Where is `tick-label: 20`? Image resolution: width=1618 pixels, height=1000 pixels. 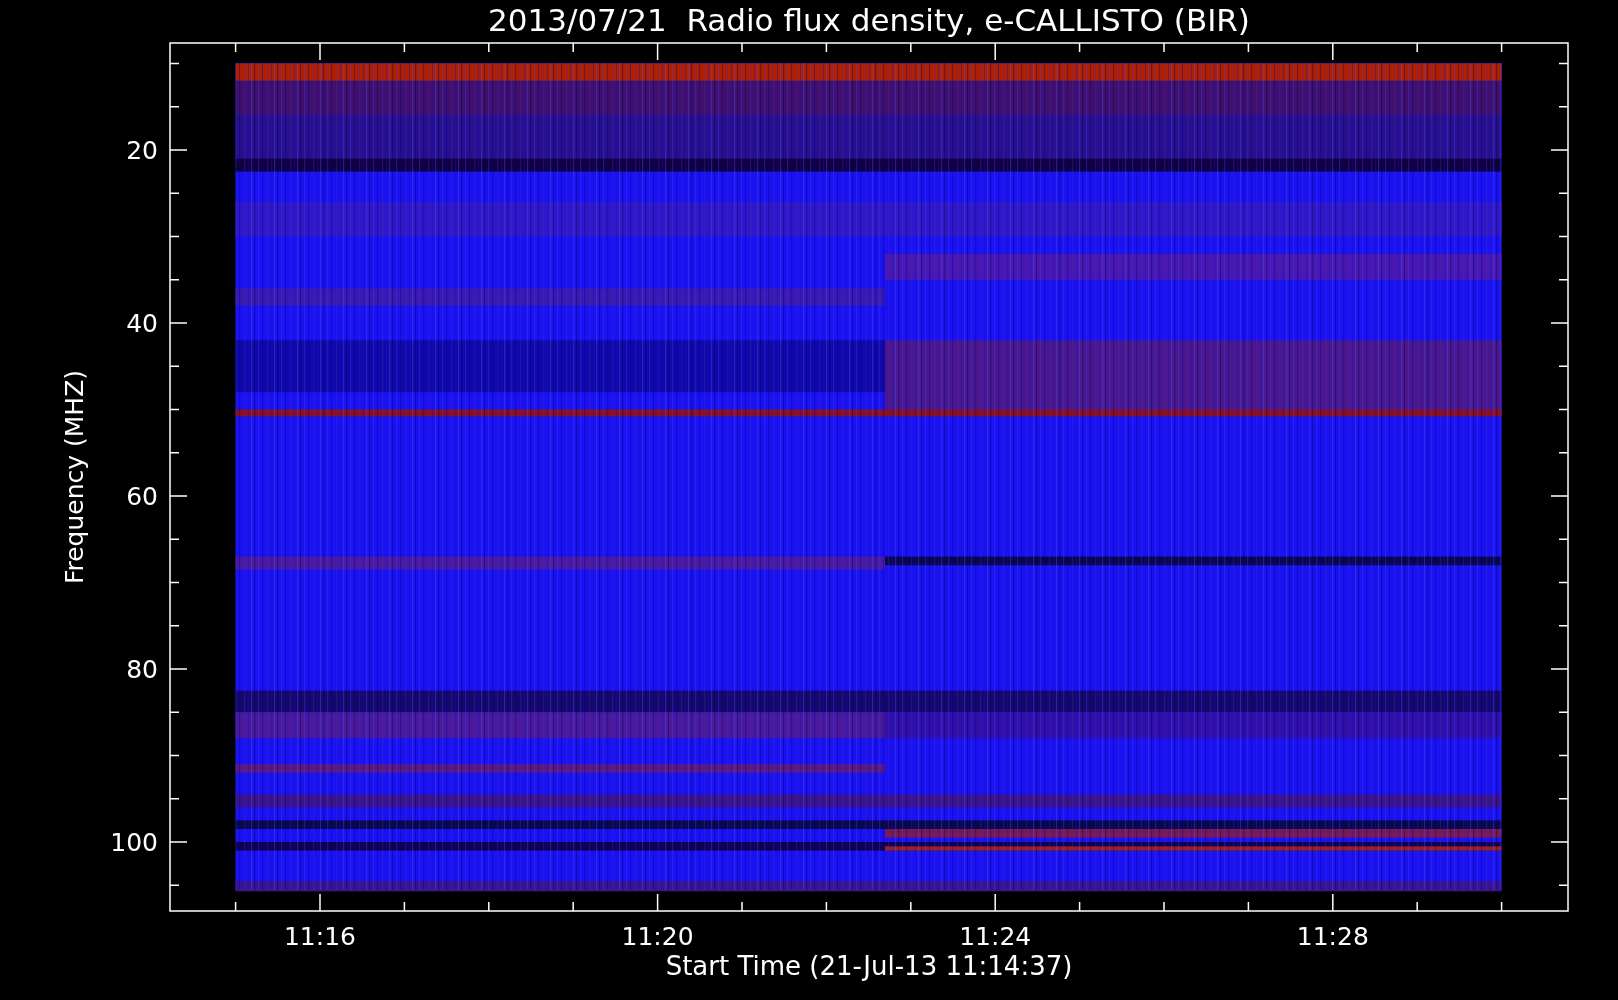 tick-label: 20 is located at coordinates (142, 150).